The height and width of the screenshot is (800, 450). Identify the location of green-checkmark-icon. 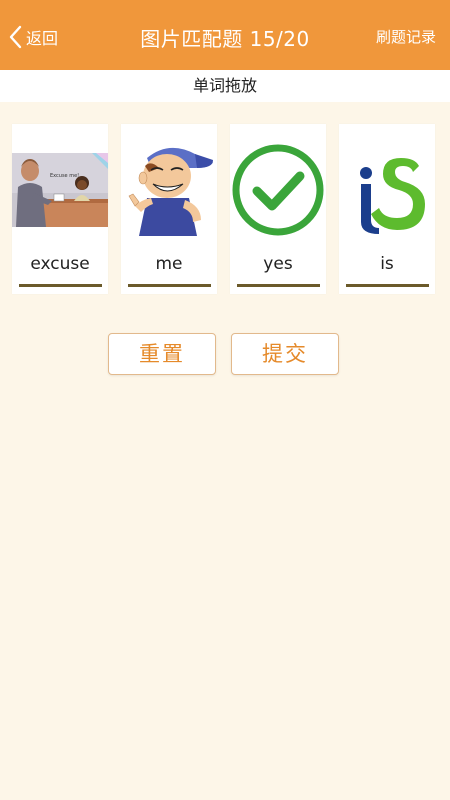
(278, 190).